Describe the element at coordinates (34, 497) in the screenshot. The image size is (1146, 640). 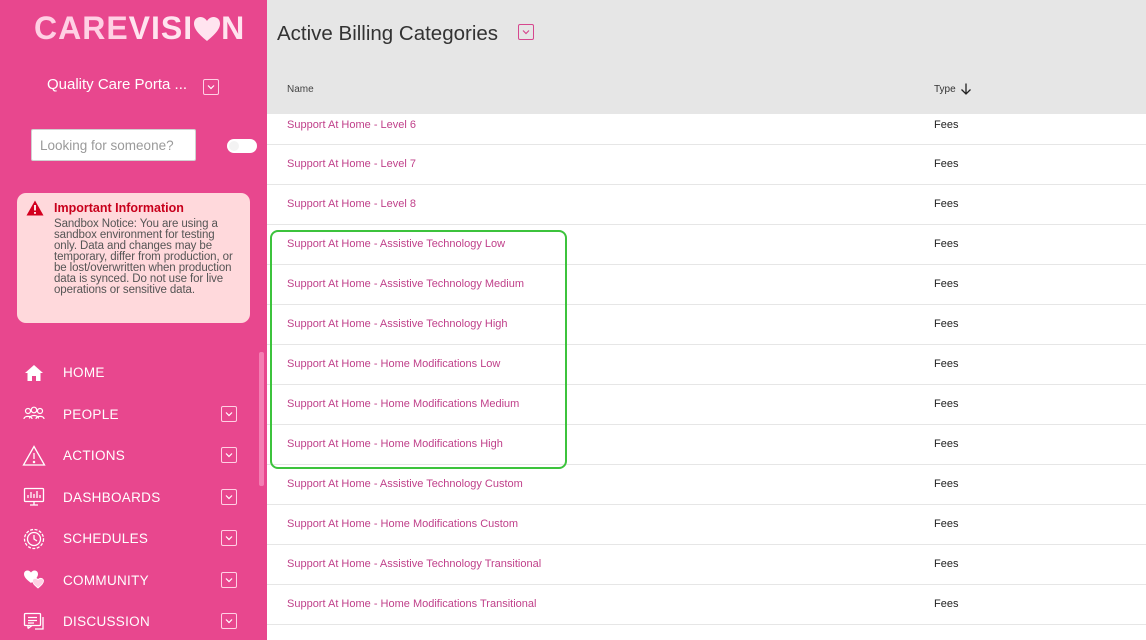
I see `dashboard-icon` at that location.